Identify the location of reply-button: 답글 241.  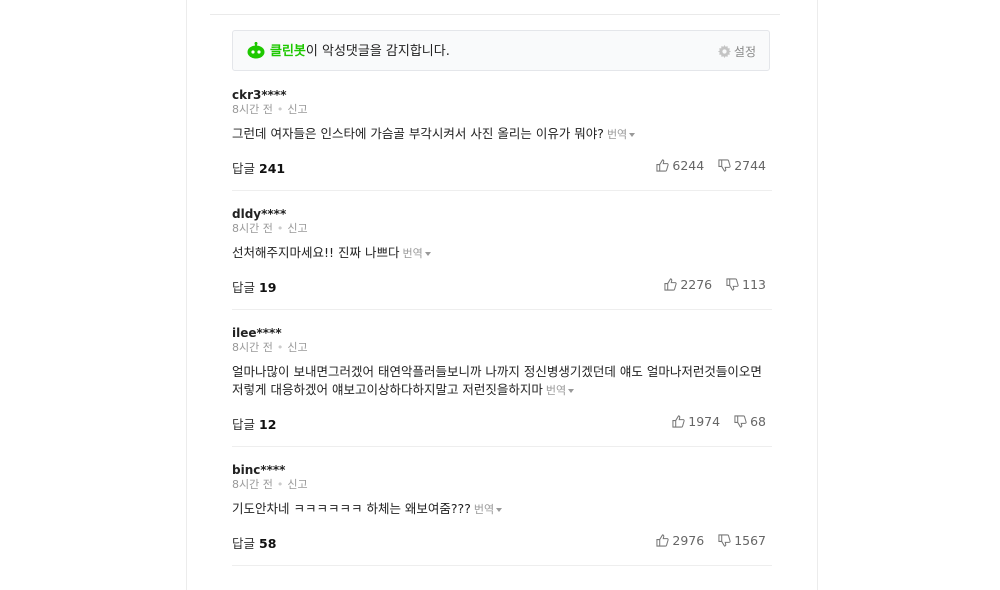
(258, 167).